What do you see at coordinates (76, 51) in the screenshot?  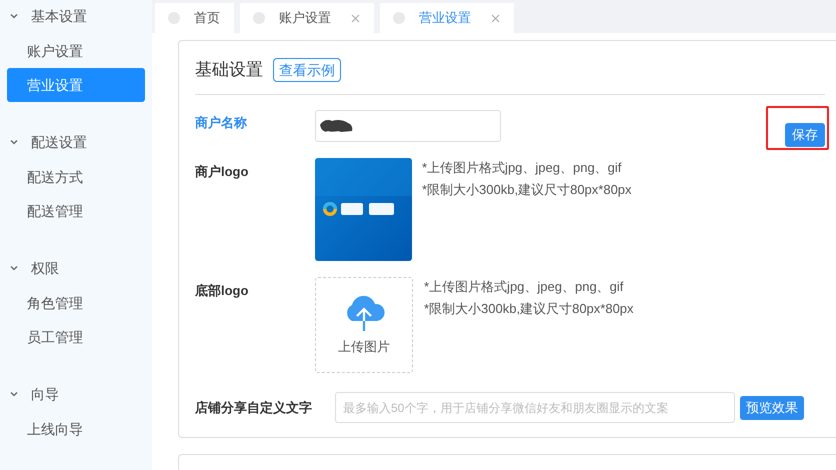 I see `sidebar-item: 账户设置` at bounding box center [76, 51].